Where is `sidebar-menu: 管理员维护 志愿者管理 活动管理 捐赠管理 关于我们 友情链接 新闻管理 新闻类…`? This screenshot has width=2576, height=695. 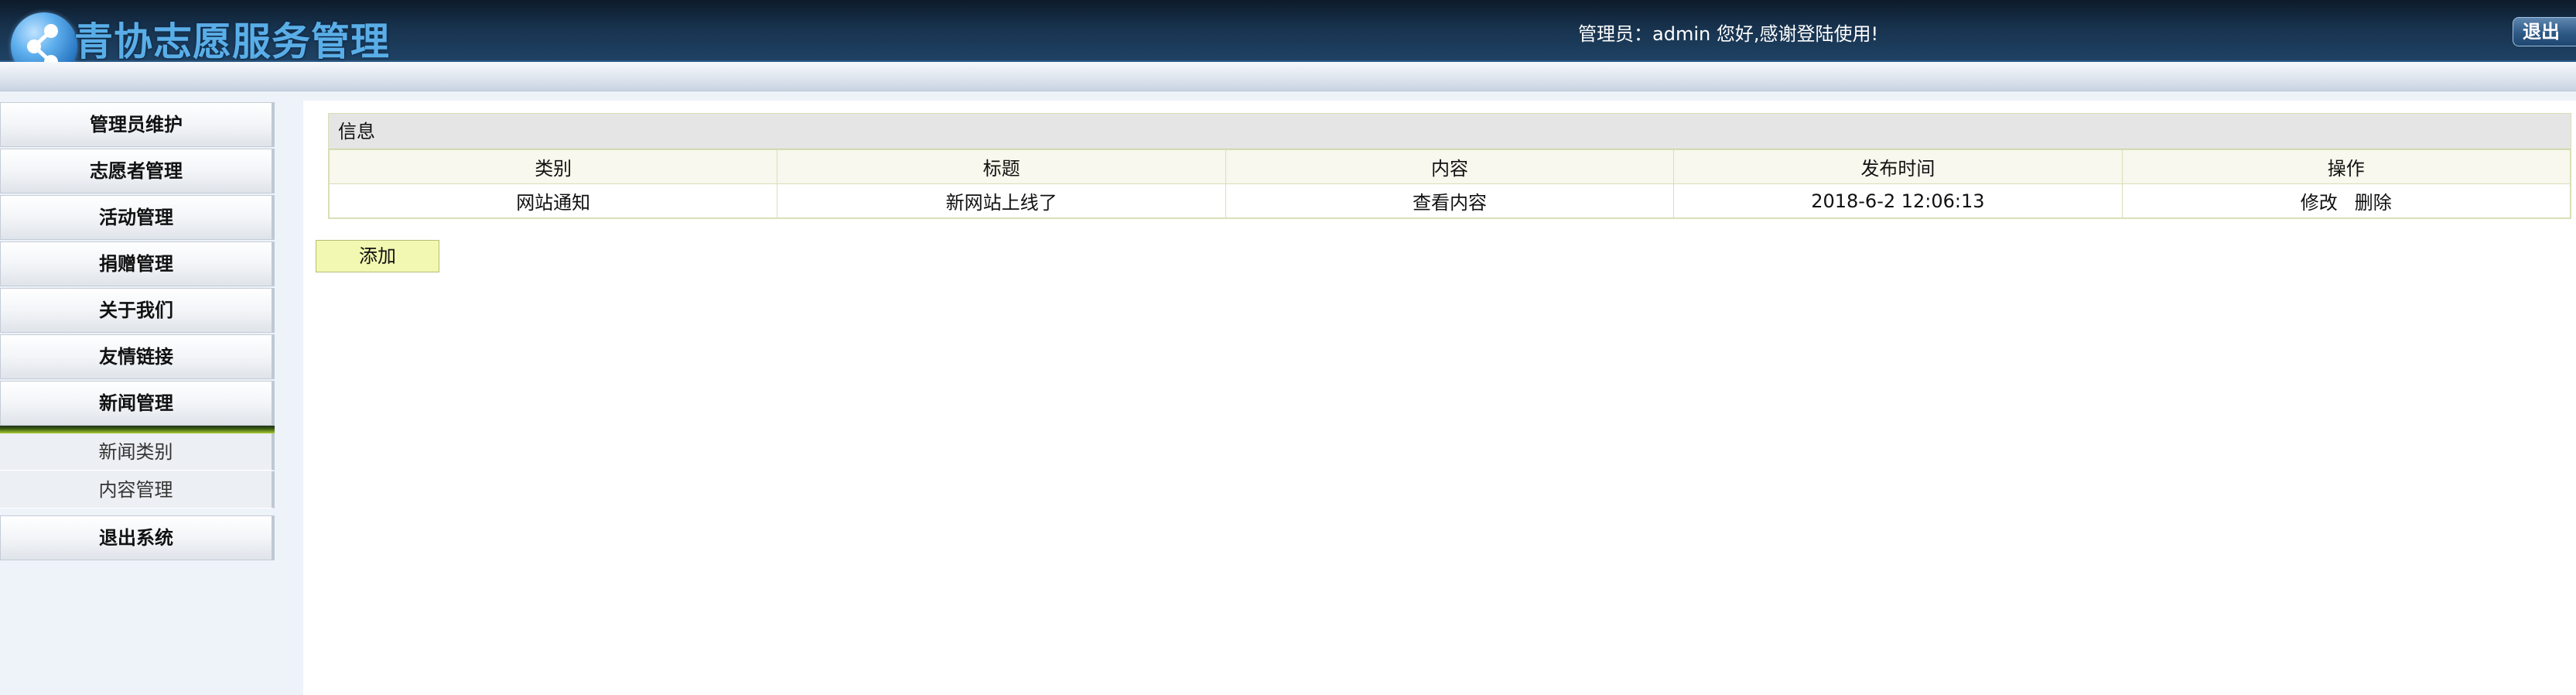
sidebar-menu: 管理员维护 志愿者管理 活动管理 捐赠管理 关于我们 友情链接 新闻管理 新闻类… is located at coordinates (137, 398).